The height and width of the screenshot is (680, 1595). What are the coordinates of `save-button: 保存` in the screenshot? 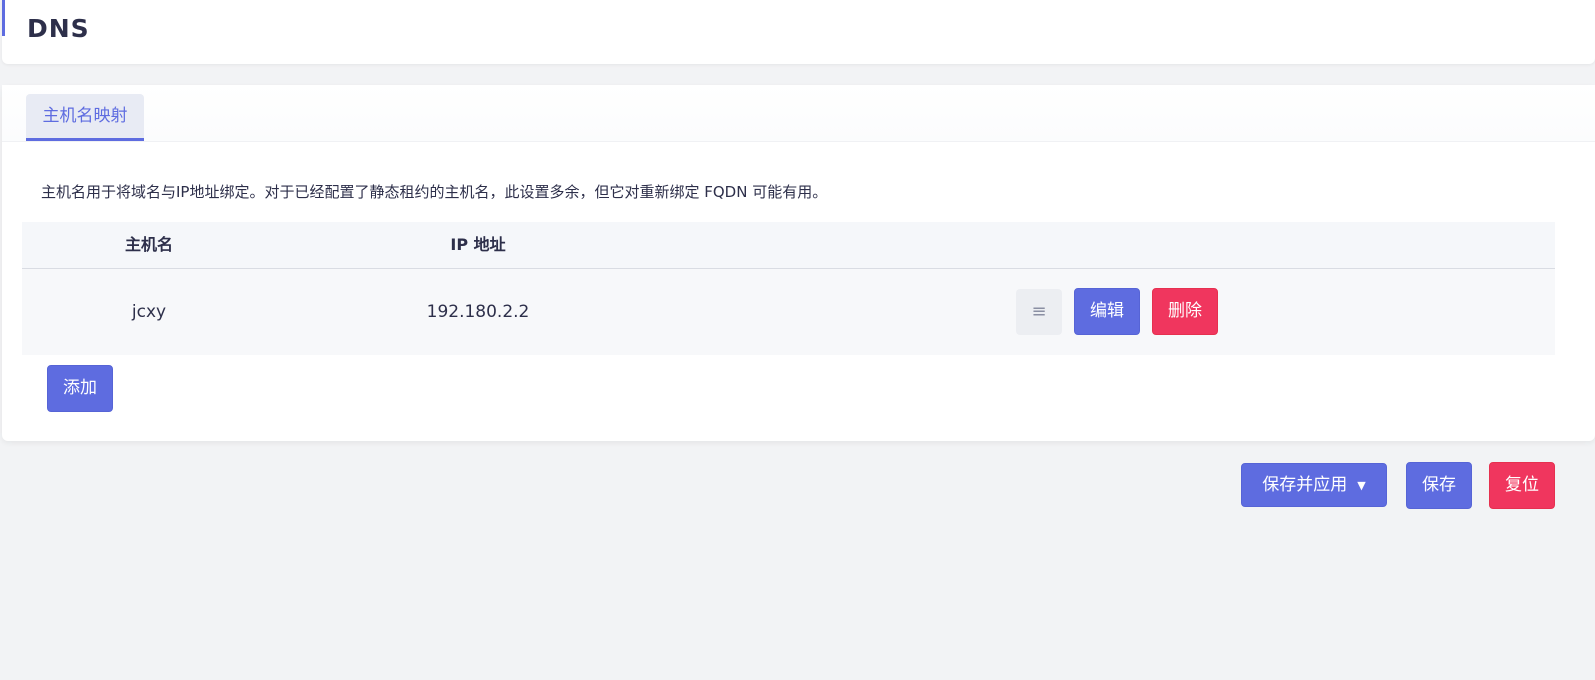 It's located at (1439, 485).